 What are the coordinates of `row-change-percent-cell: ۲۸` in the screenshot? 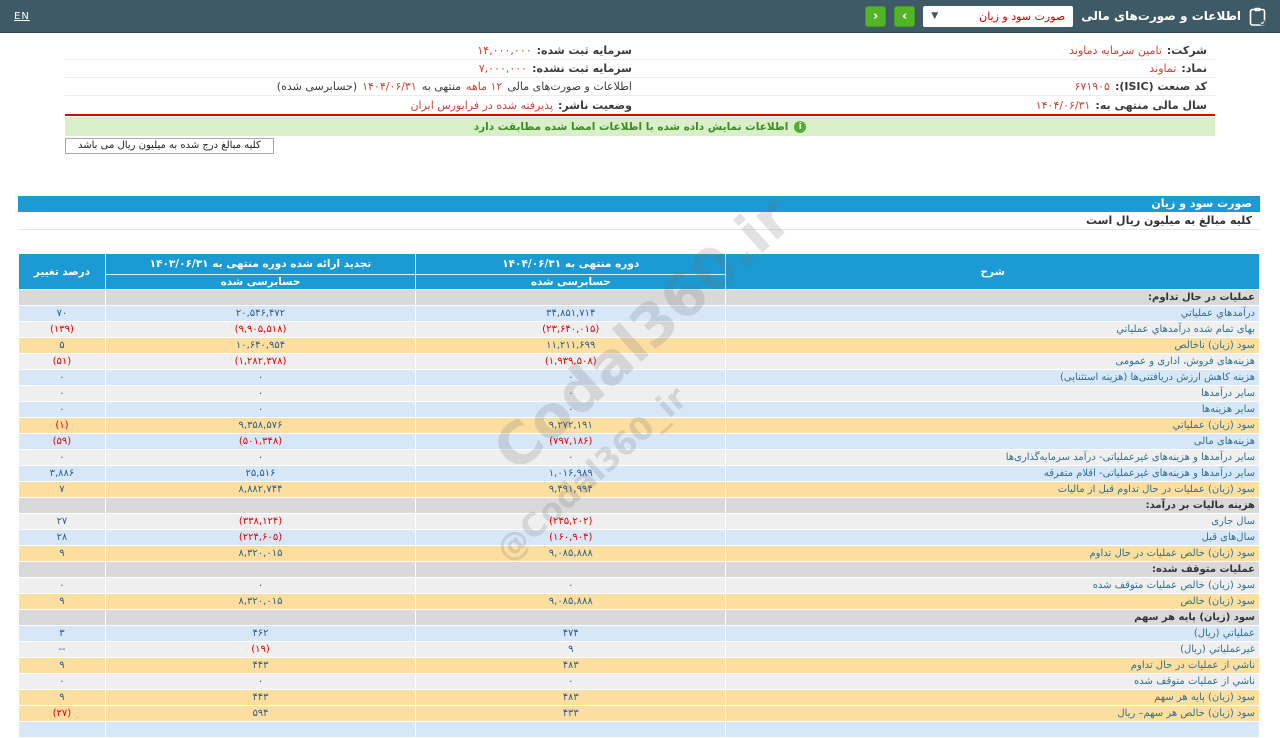 It's located at (62, 537).